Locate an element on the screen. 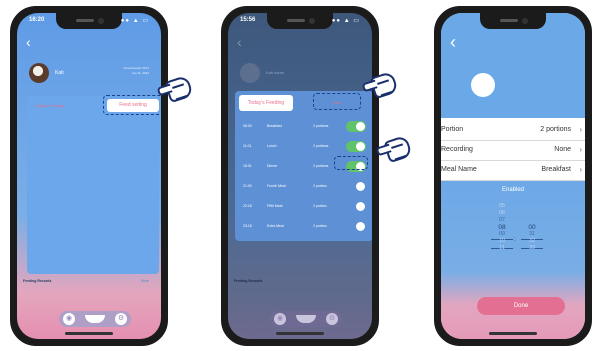 Image resolution: width=600 pixels, height=351 pixels. meal-name: Fifth Meal is located at coordinates (275, 206).